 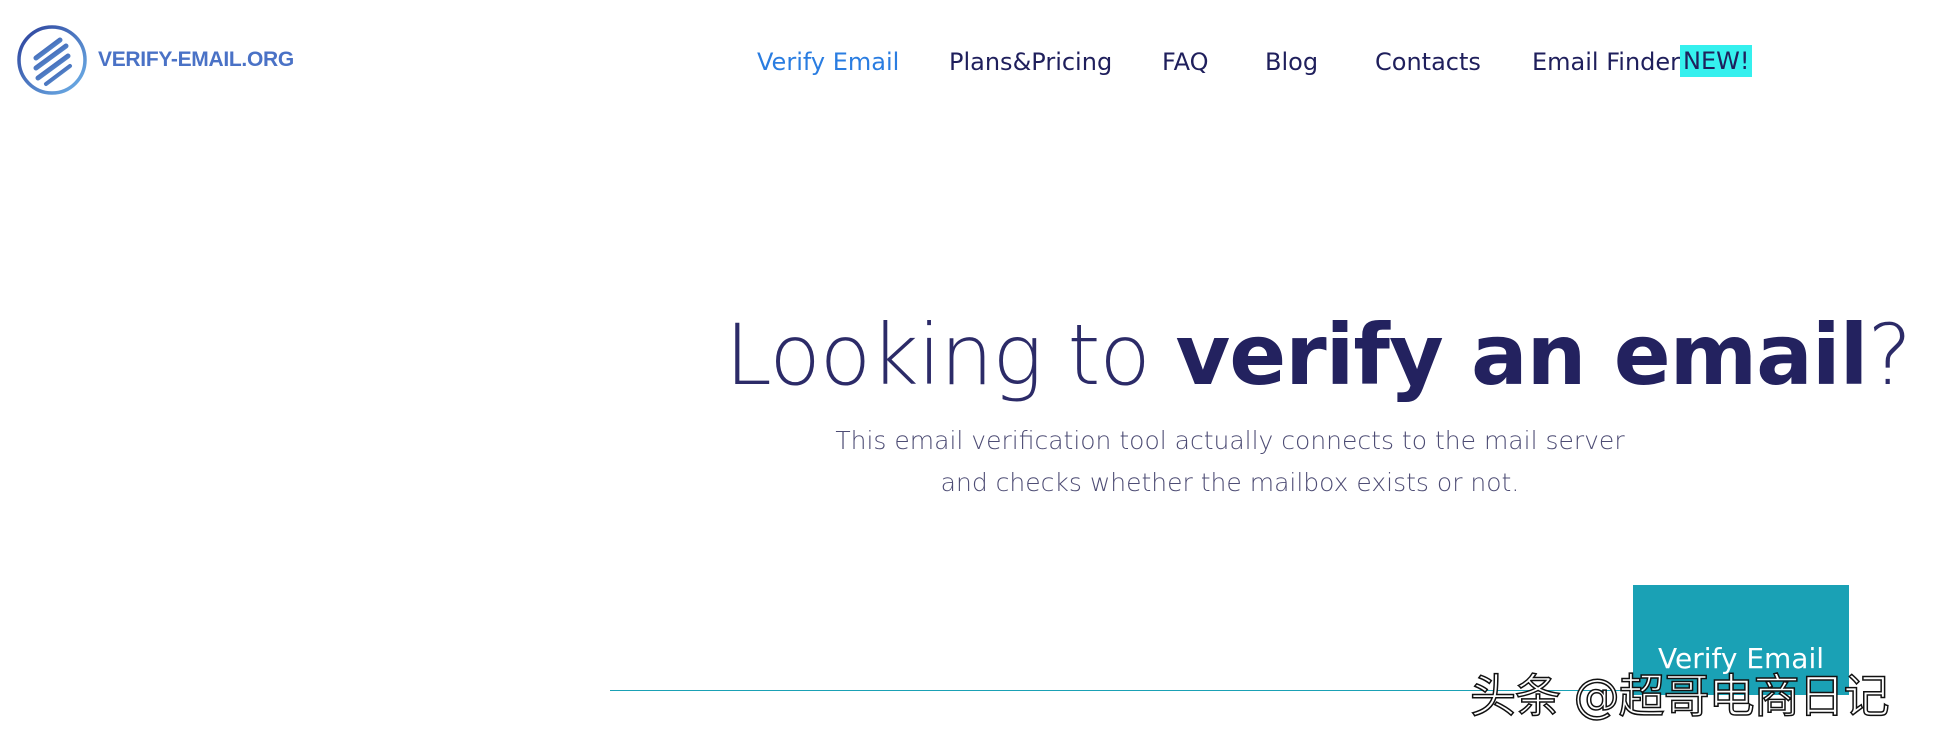 I want to click on hero-title-bold: verify an email, so click(x=1521, y=355).